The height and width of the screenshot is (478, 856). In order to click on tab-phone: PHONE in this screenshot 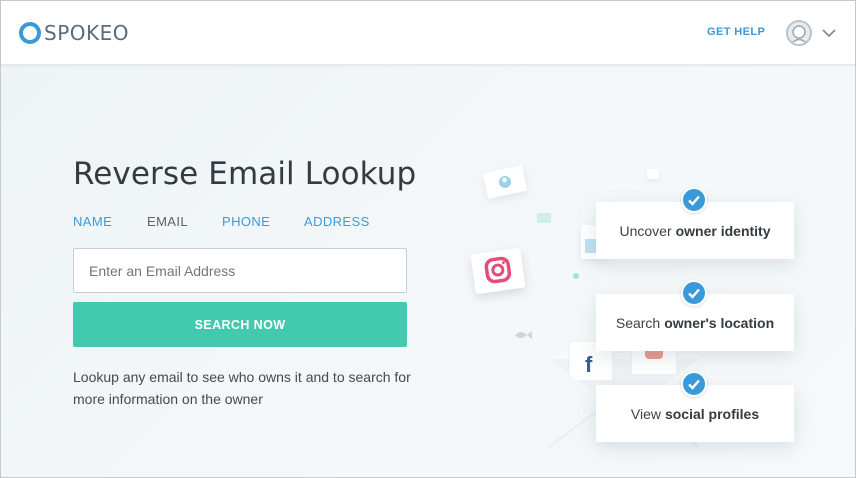, I will do `click(246, 221)`.